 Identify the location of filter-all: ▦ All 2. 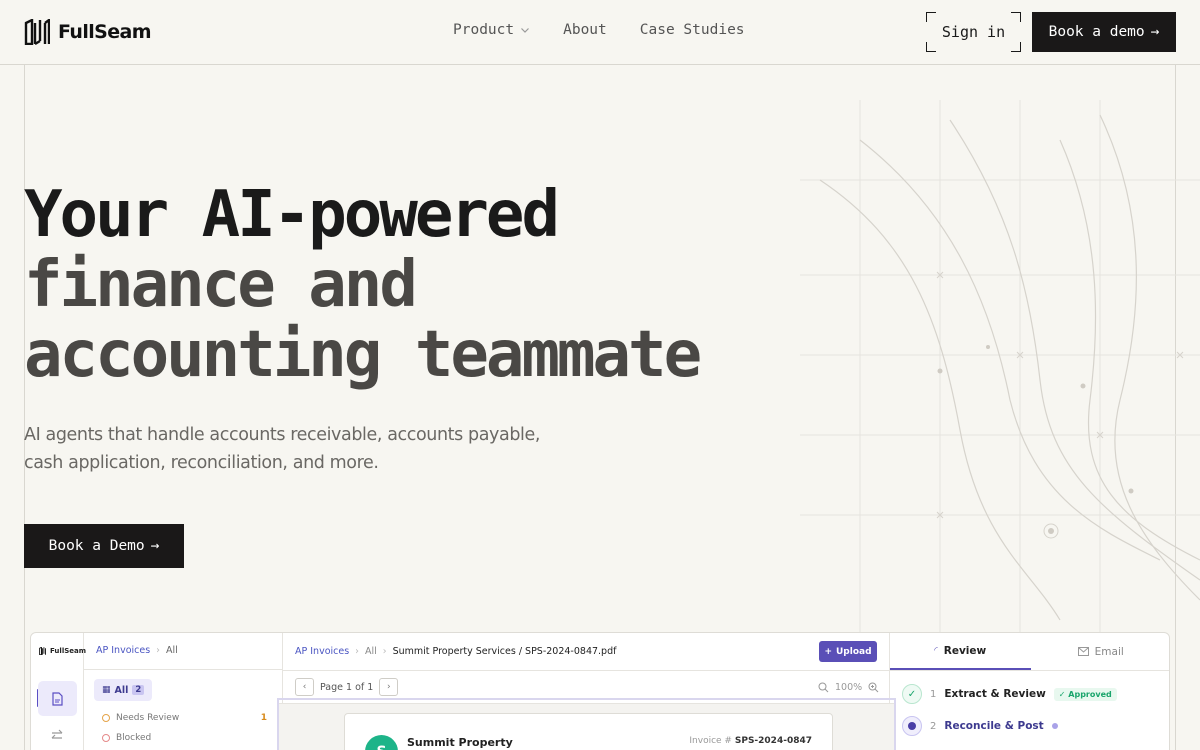
(123, 690).